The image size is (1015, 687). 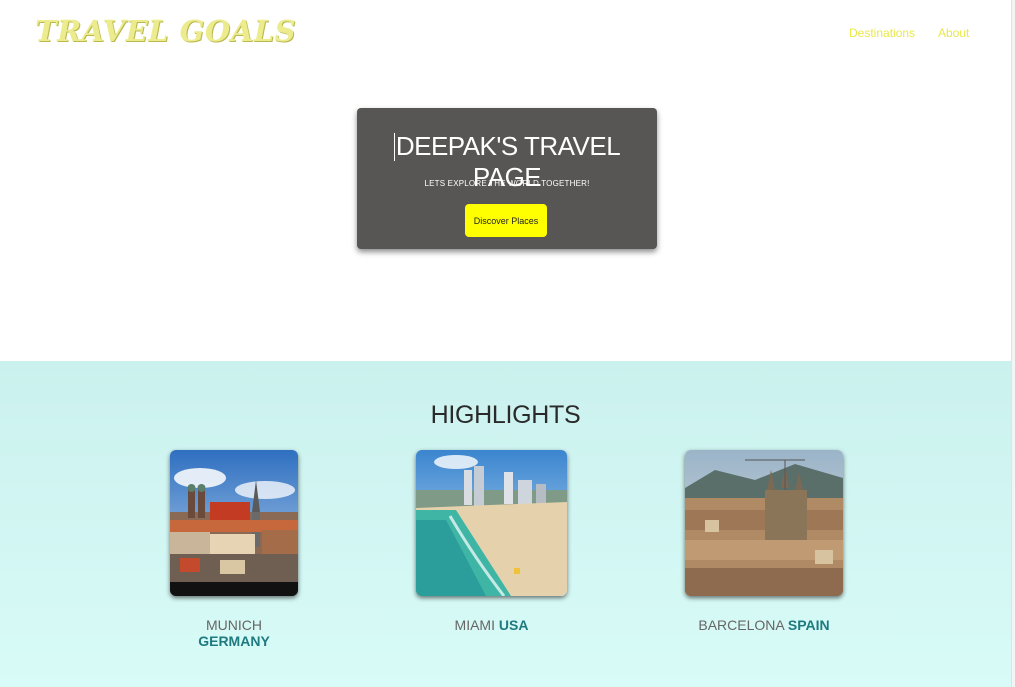 I want to click on city-name: BARCELONA, so click(x=741, y=625).